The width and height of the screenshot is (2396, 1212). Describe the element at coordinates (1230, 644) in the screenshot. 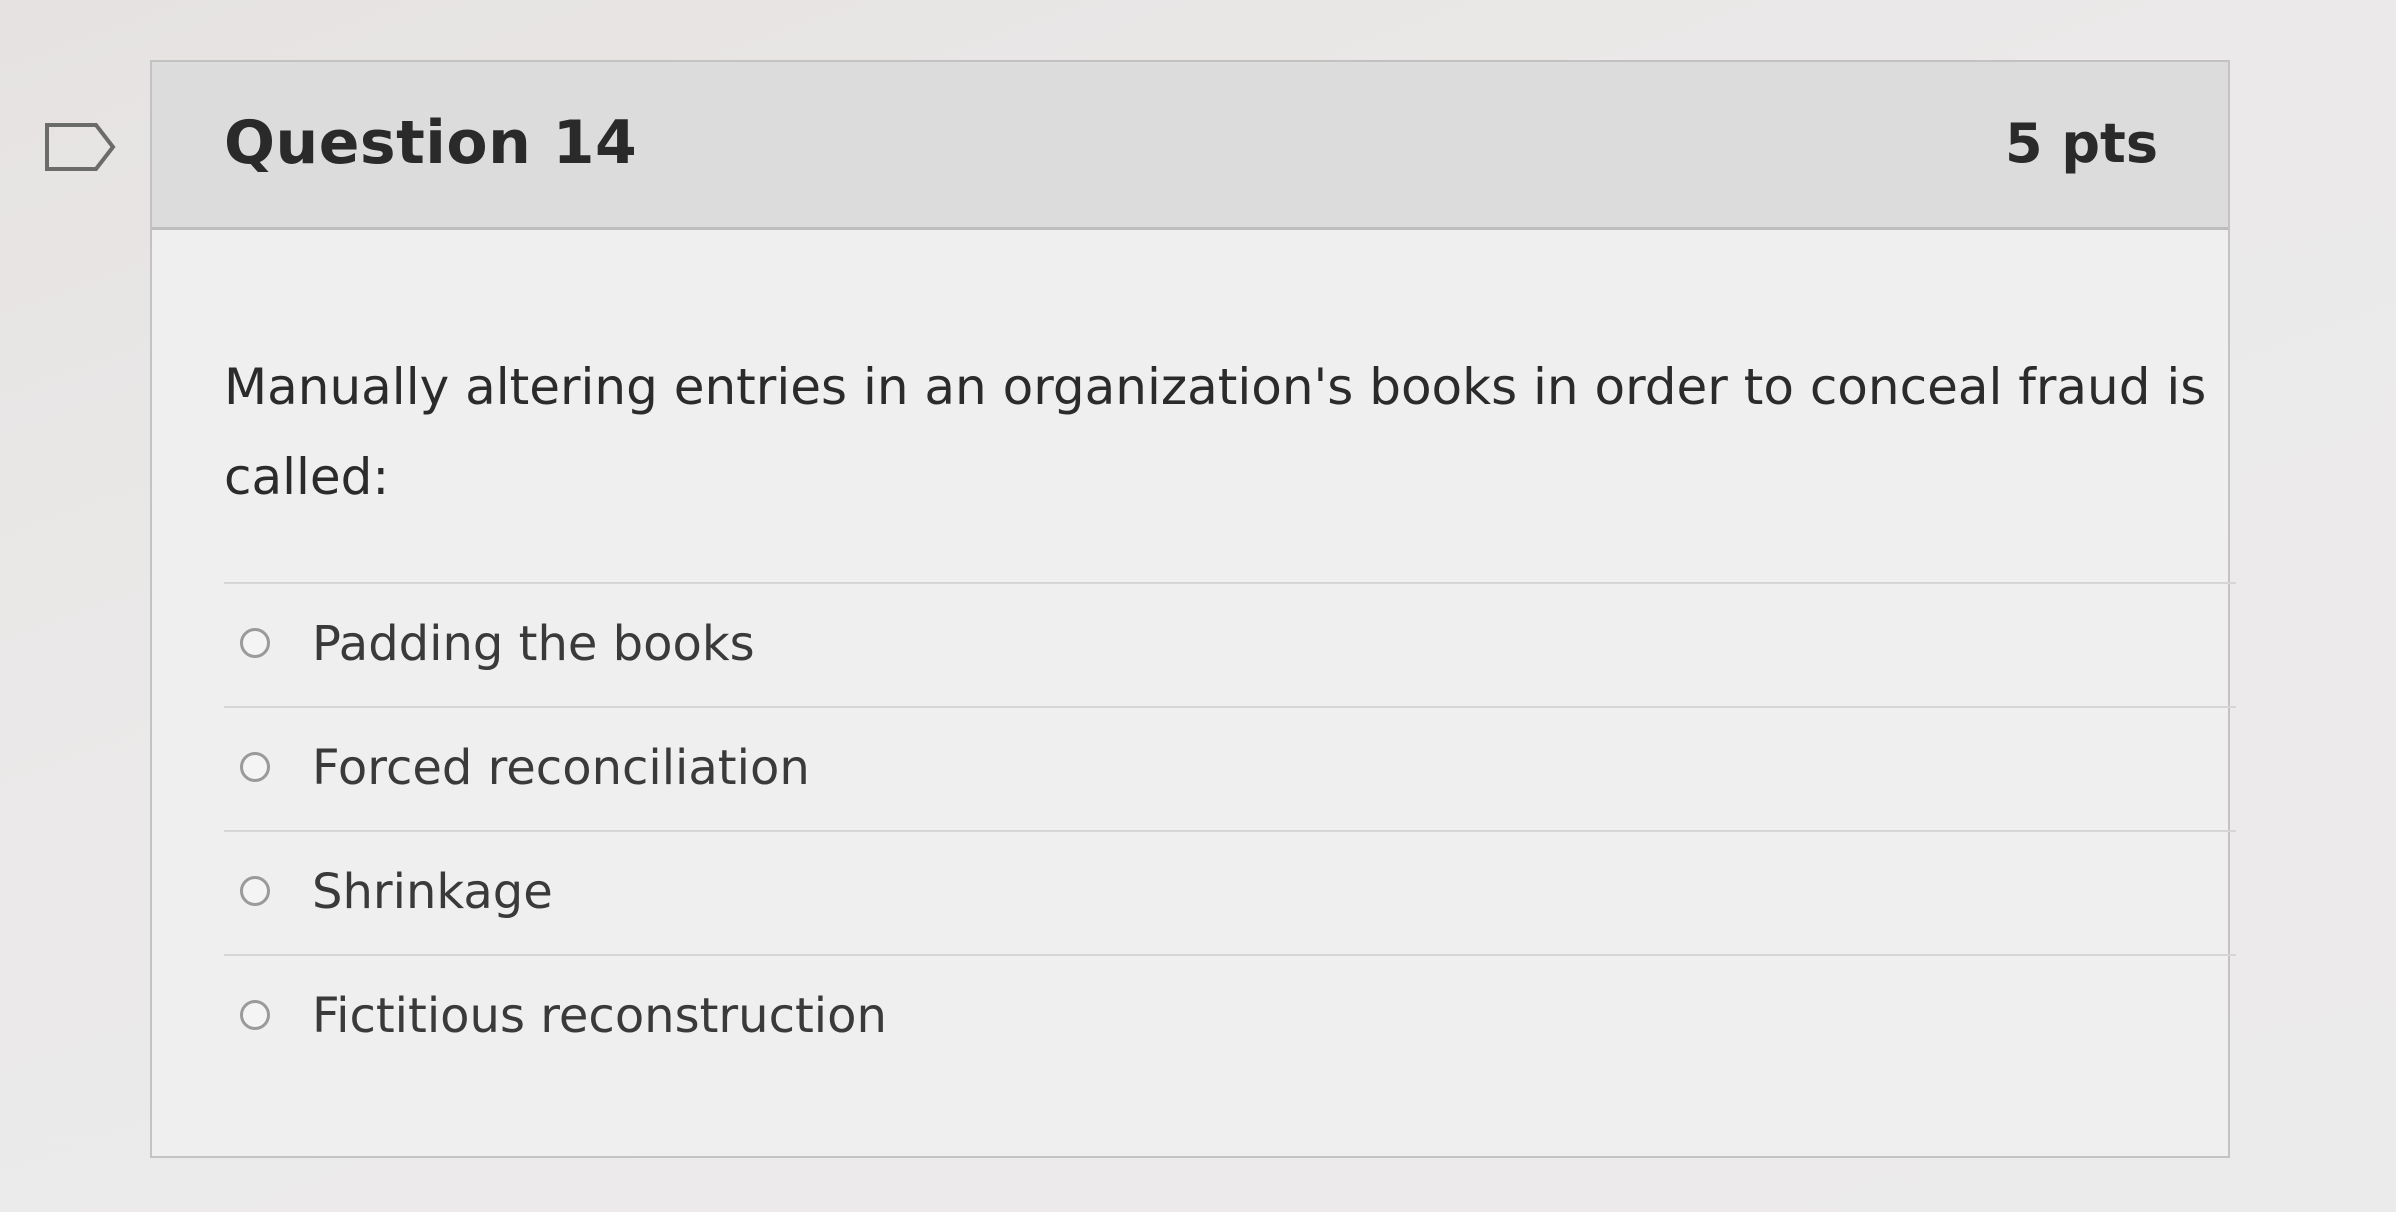

I see `answer-option: Padding the books` at that location.